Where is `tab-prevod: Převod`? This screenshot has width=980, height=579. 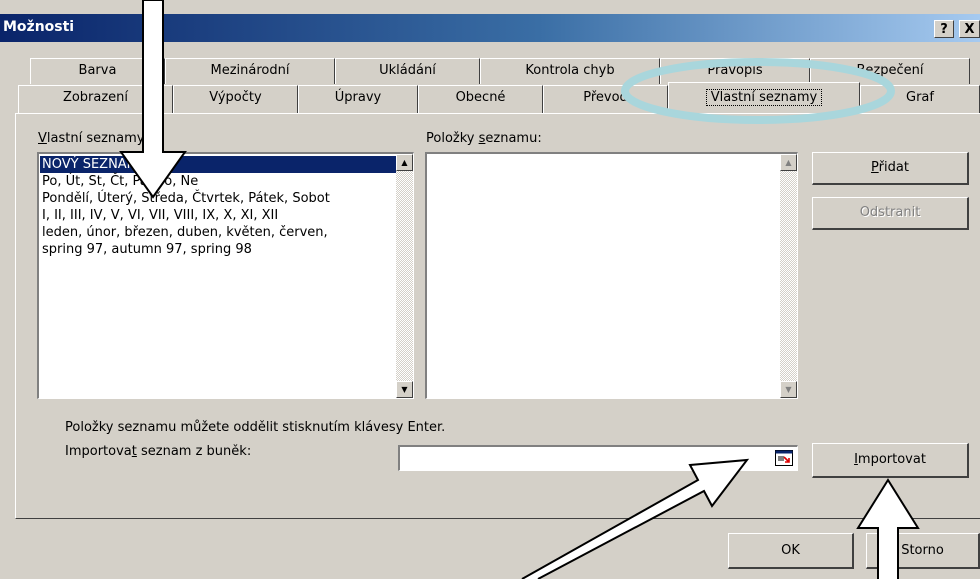 tab-prevod: Převod is located at coordinates (605, 99).